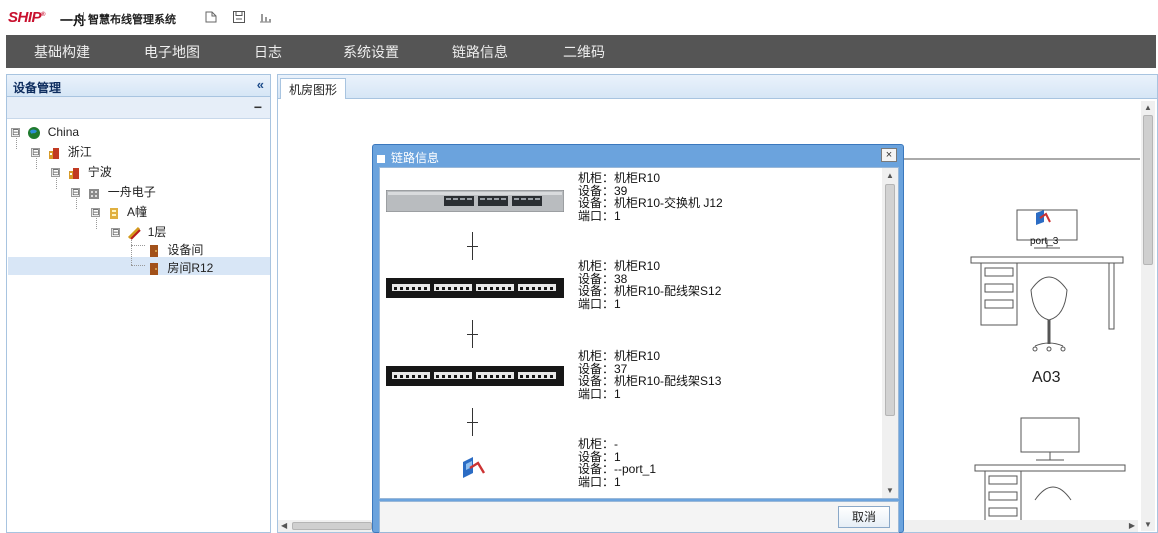 The width and height of the screenshot is (1158, 533). I want to click on chart-icon, so click(265, 17).